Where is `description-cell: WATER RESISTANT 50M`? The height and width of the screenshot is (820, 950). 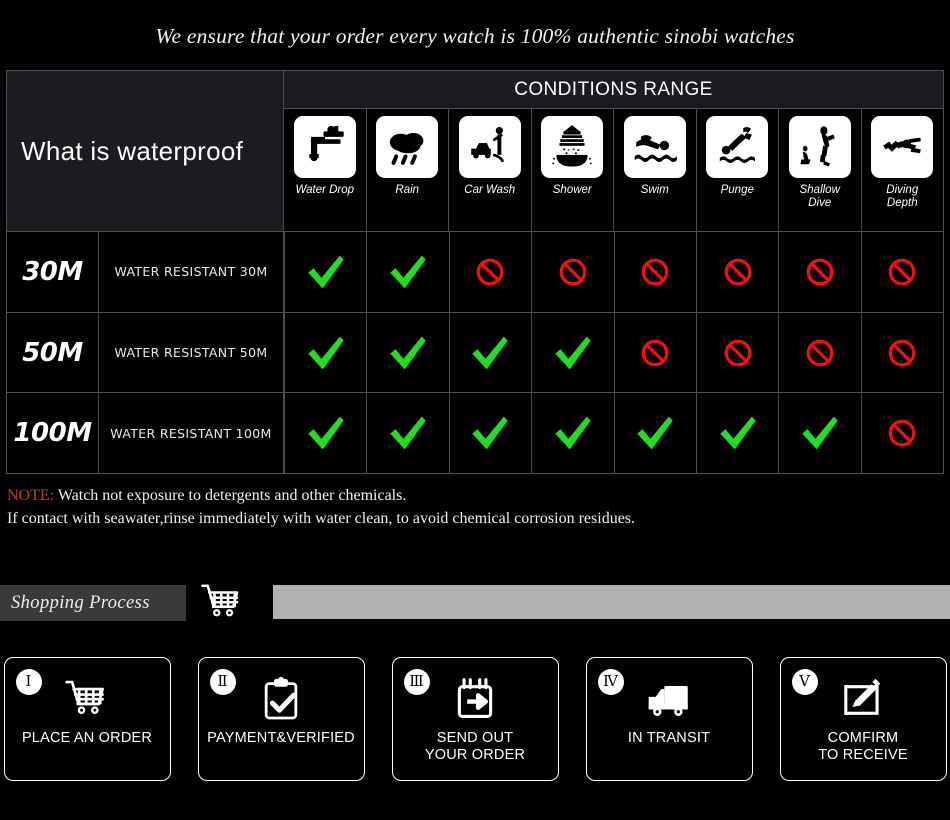 description-cell: WATER RESISTANT 50M is located at coordinates (191, 352).